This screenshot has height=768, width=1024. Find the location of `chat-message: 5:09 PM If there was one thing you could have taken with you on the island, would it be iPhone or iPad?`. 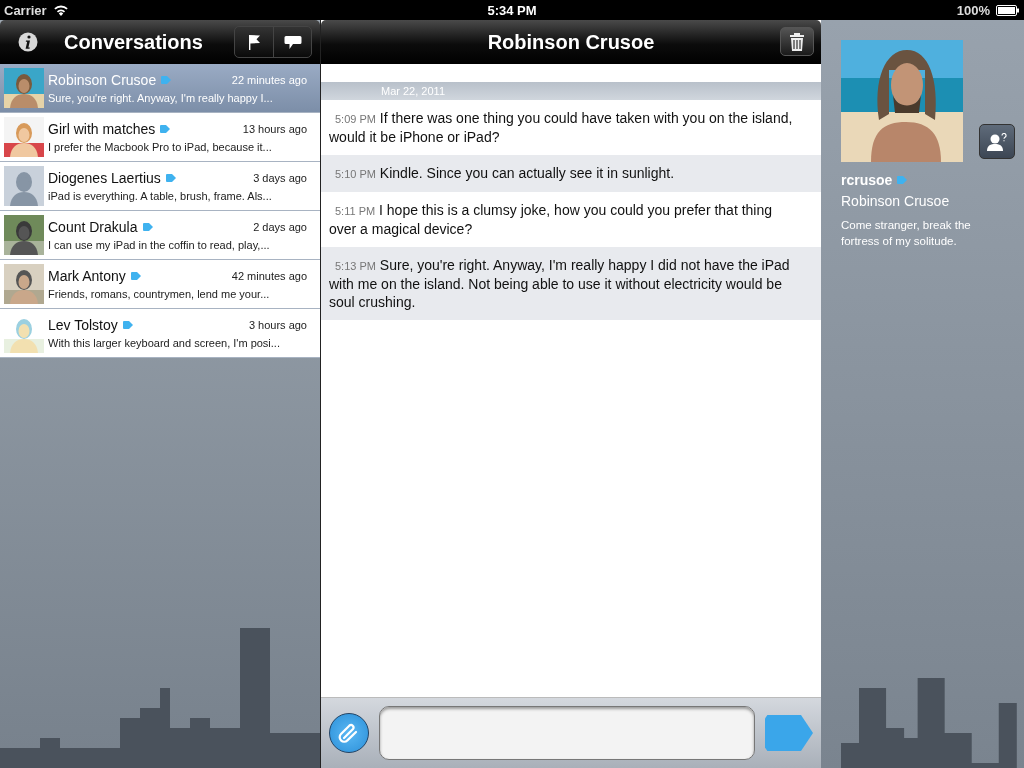

chat-message: 5:09 PM If there was one thing you could have taken with you on the island, would it be iPhone or iPad? is located at coordinates (561, 127).